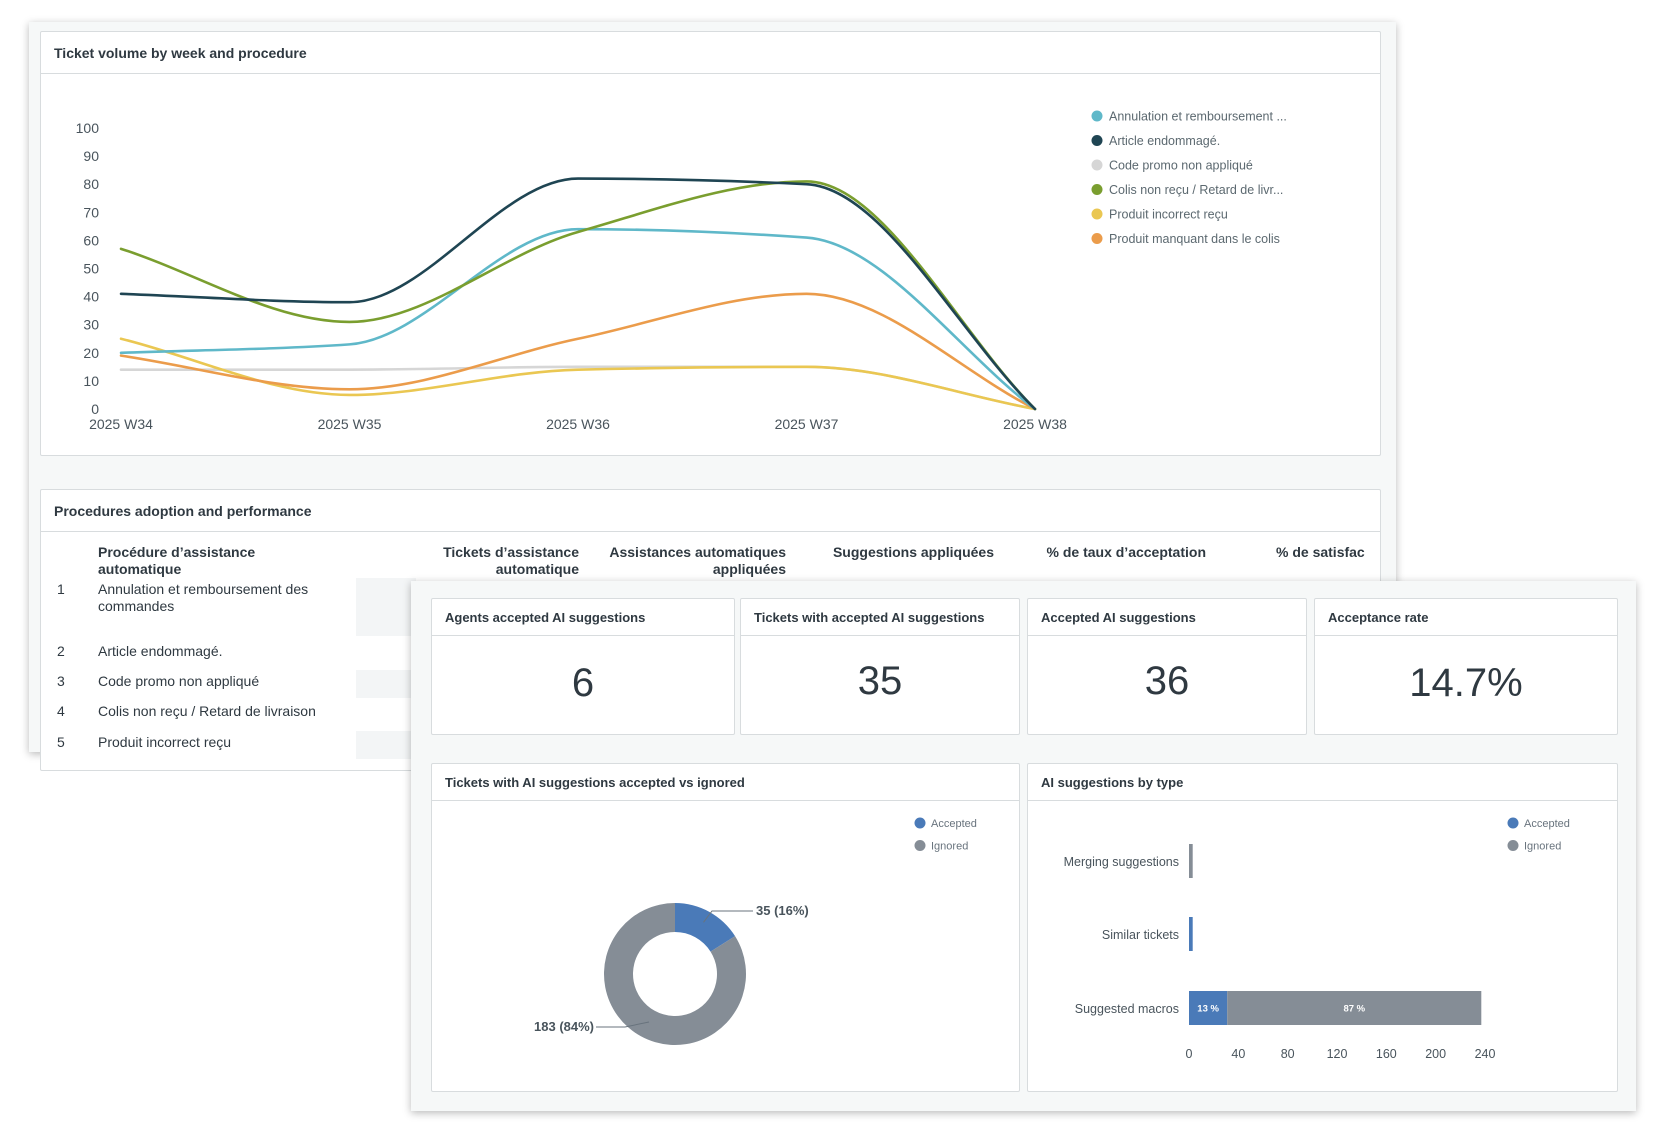 Image resolution: width=1672 pixels, height=1136 pixels. I want to click on donut-chart: 35 (16%) 183 (84%) Accepted Ignored, so click(755, 931).